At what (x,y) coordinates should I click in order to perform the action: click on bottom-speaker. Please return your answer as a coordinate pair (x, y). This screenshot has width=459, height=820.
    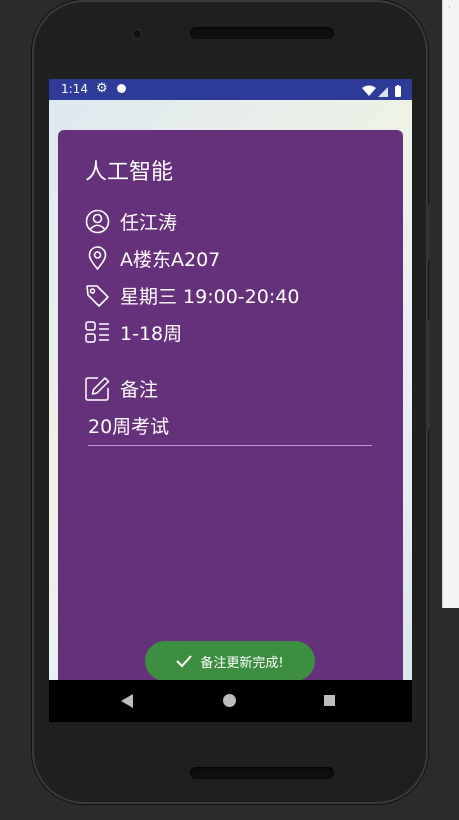
    Looking at the image, I should click on (262, 773).